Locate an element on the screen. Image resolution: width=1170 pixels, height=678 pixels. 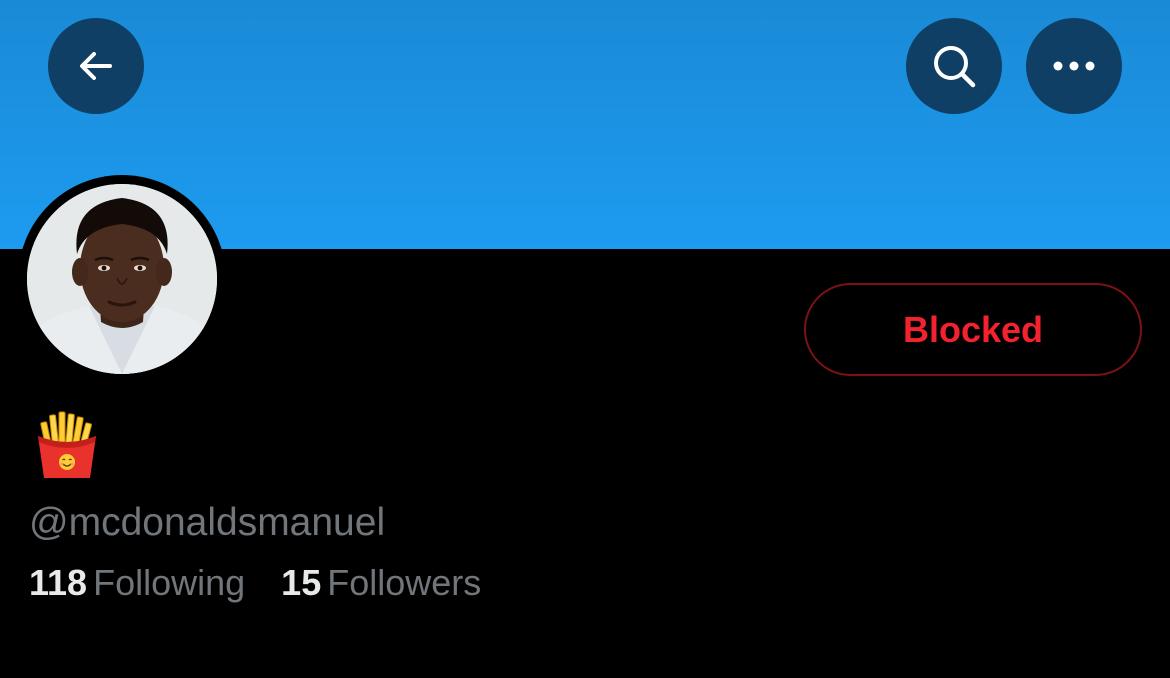
search-button is located at coordinates (954, 66).